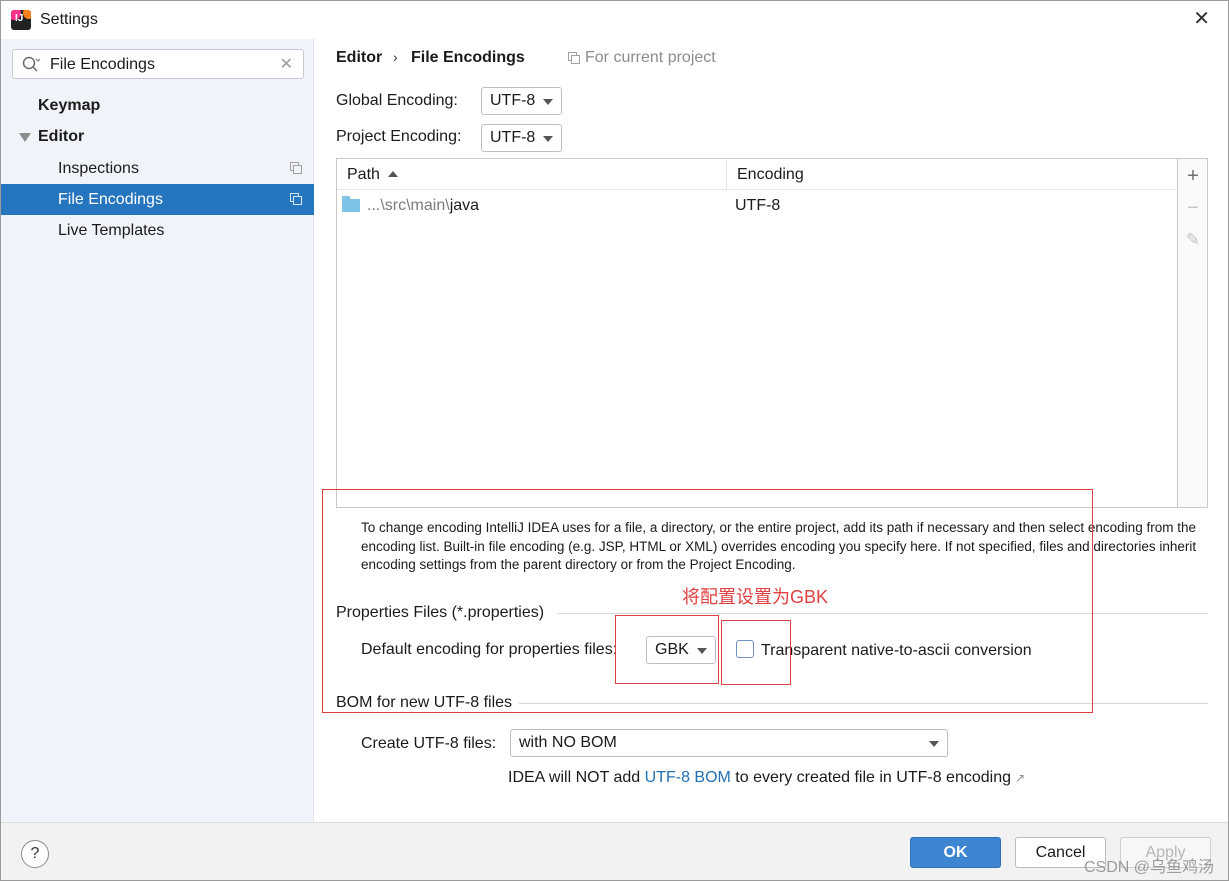 The height and width of the screenshot is (881, 1229). What do you see at coordinates (162, 65) in the screenshot?
I see `search-input` at bounding box center [162, 65].